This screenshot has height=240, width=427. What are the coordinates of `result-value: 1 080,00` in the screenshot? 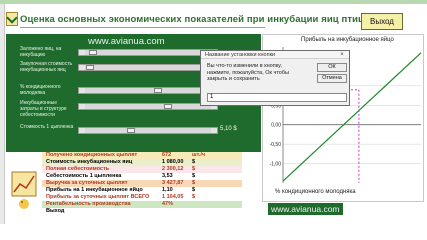 It's located at (173, 162).